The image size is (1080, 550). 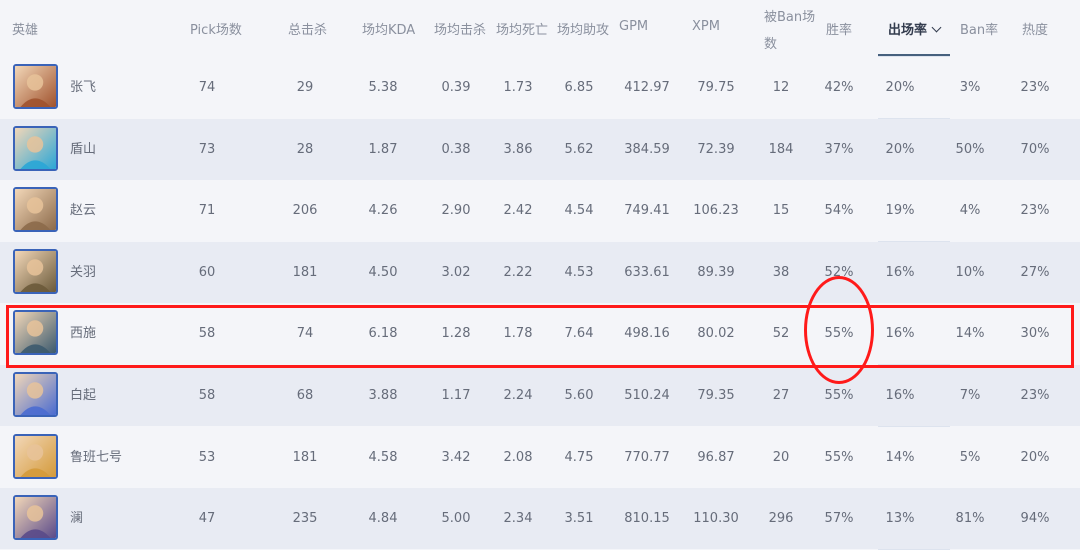 I want to click on cell-avg-deaths: 3.86, so click(x=518, y=149).